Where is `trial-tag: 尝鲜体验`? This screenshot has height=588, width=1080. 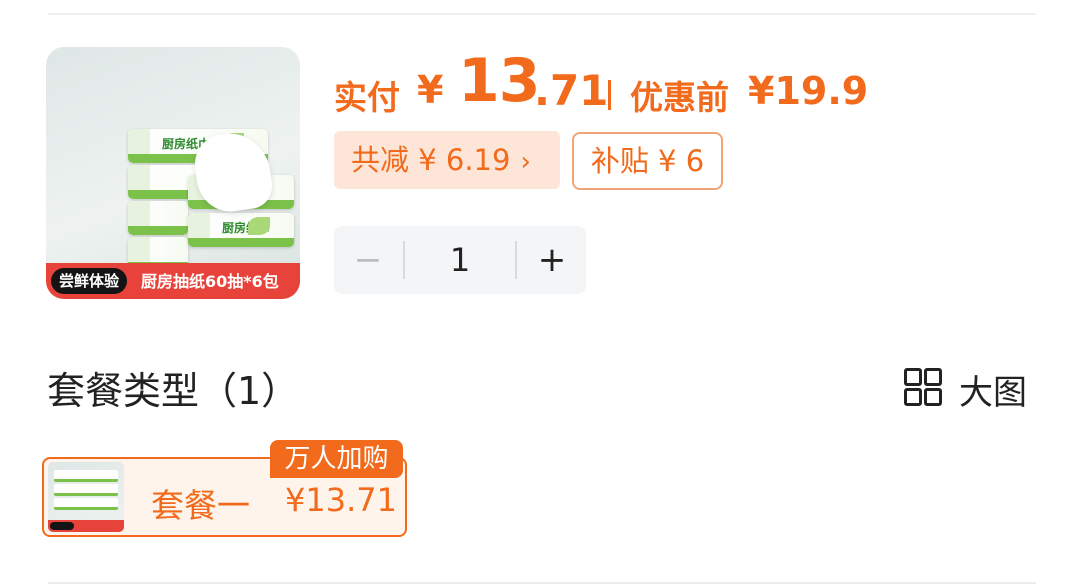
trial-tag: 尝鲜体验 is located at coordinates (89, 281).